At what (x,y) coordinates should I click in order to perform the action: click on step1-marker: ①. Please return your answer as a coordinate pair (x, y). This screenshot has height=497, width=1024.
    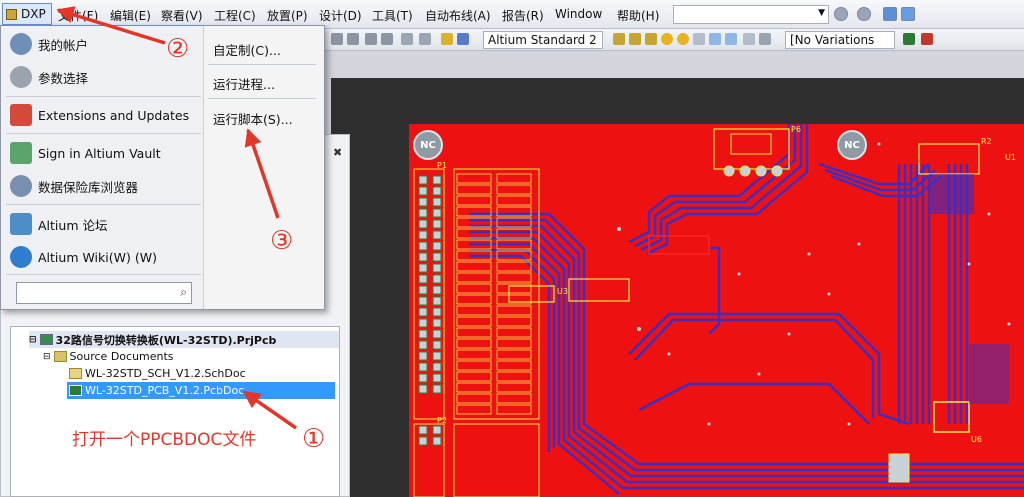
    Looking at the image, I should click on (314, 439).